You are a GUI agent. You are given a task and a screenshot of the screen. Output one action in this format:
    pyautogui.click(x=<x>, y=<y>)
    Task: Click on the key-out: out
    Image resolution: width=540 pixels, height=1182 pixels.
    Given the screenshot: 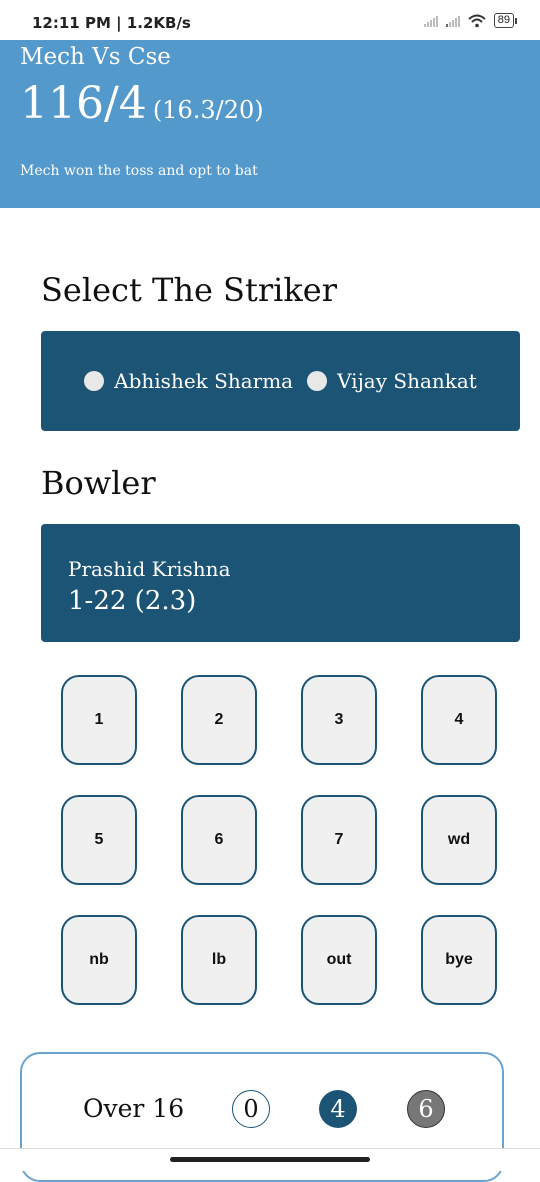 What is the action you would take?
    pyautogui.click(x=339, y=960)
    